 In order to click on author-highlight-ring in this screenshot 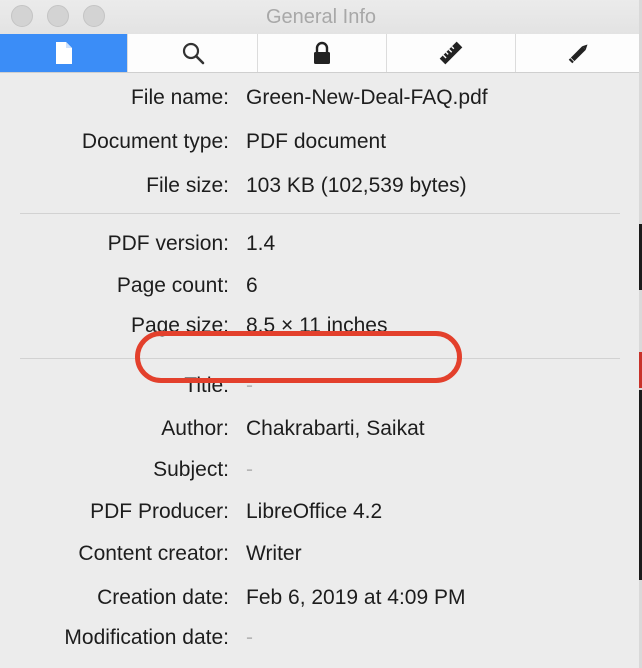, I will do `click(298, 357)`.